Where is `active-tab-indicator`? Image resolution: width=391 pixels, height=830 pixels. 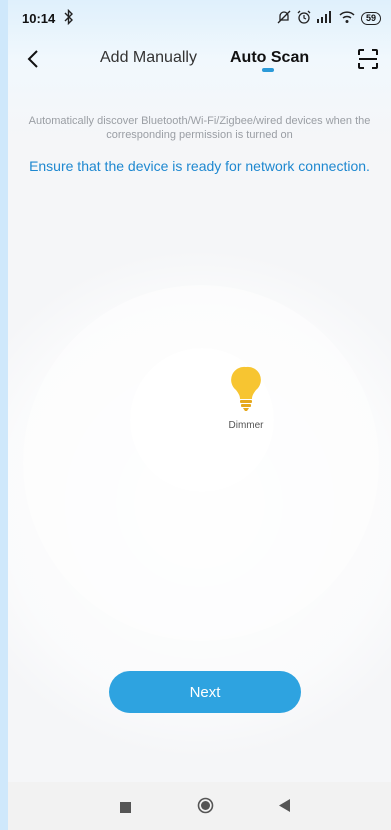
active-tab-indicator is located at coordinates (268, 70).